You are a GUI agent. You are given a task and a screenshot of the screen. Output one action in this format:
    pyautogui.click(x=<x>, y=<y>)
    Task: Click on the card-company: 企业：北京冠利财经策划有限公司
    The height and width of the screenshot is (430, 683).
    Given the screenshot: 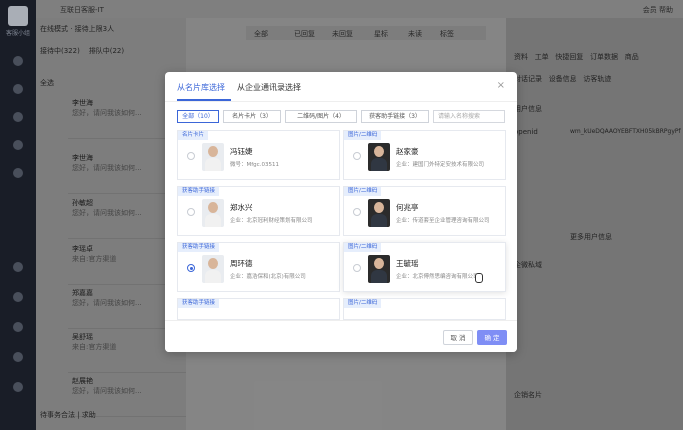 What is the action you would take?
    pyautogui.click(x=271, y=221)
    